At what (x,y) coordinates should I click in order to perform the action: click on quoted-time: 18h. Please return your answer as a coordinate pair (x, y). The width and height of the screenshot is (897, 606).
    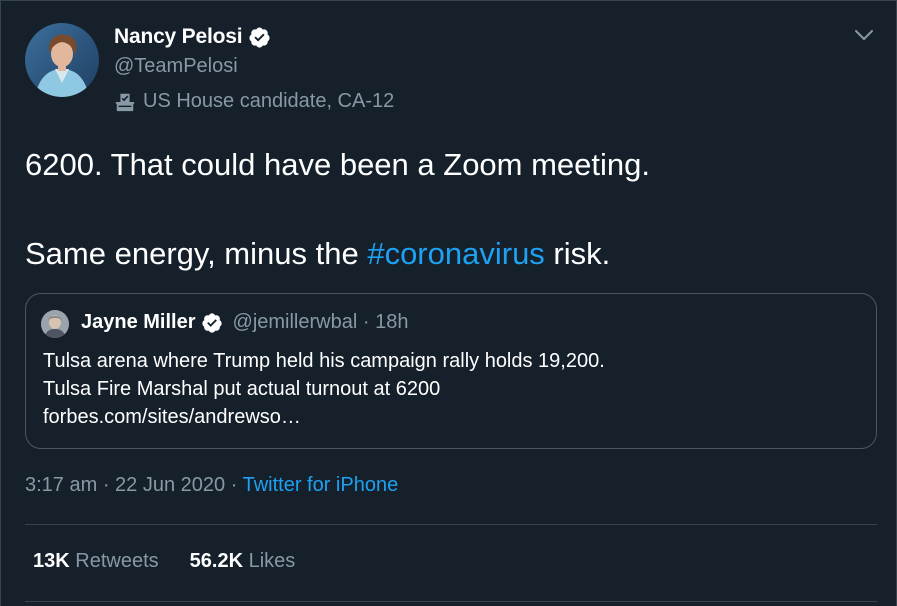
    Looking at the image, I should click on (392, 322).